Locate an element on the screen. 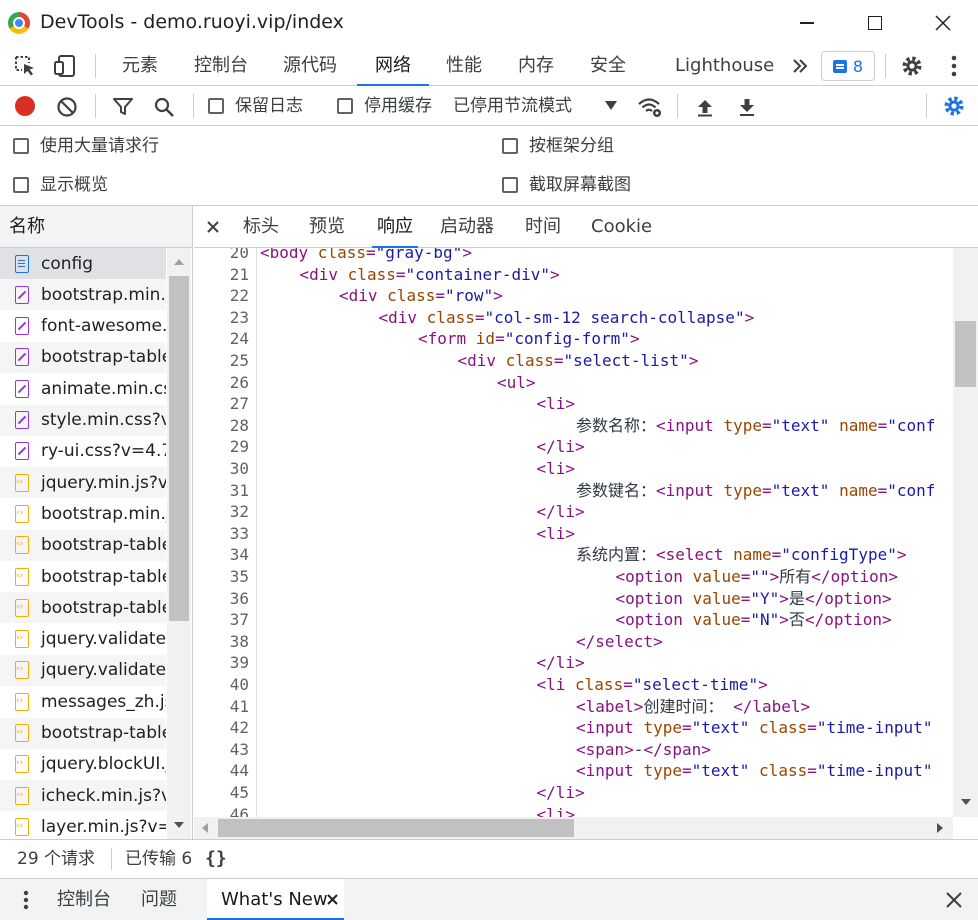 The height and width of the screenshot is (920, 978). tab-lighthouse: Lighthouse is located at coordinates (724, 66).